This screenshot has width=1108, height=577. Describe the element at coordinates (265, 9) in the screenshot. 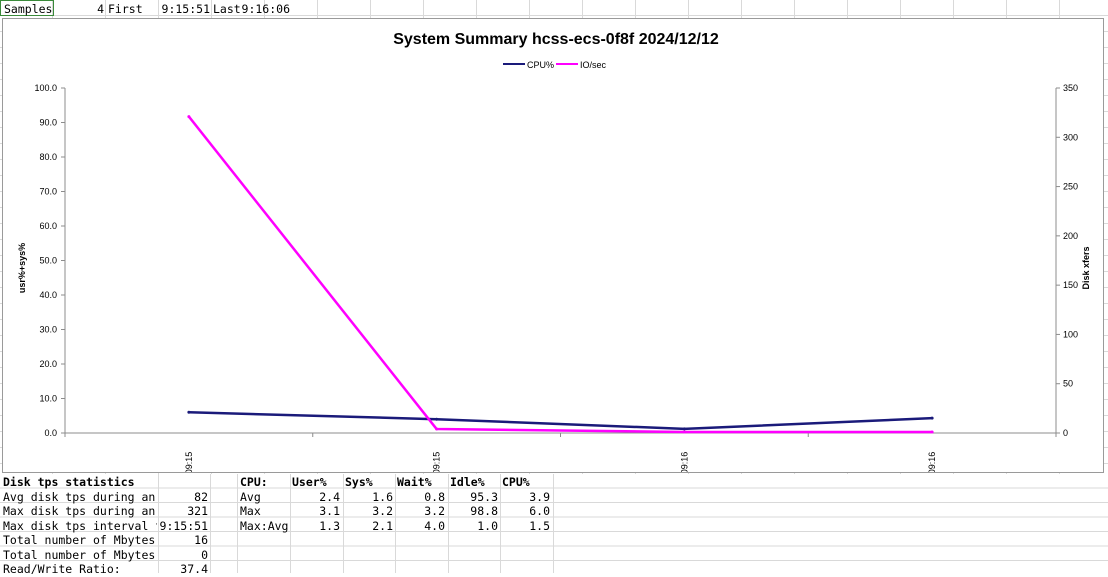

I see `last-value-cell: 9:16:06` at that location.